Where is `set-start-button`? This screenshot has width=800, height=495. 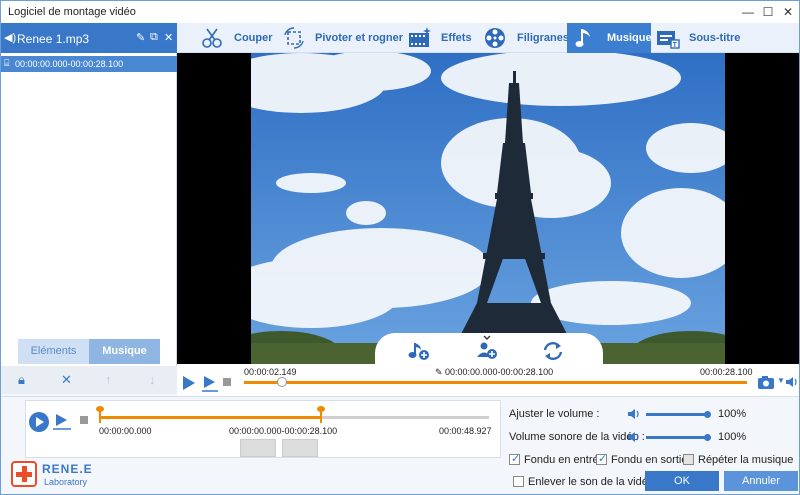
set-start-button is located at coordinates (258, 448).